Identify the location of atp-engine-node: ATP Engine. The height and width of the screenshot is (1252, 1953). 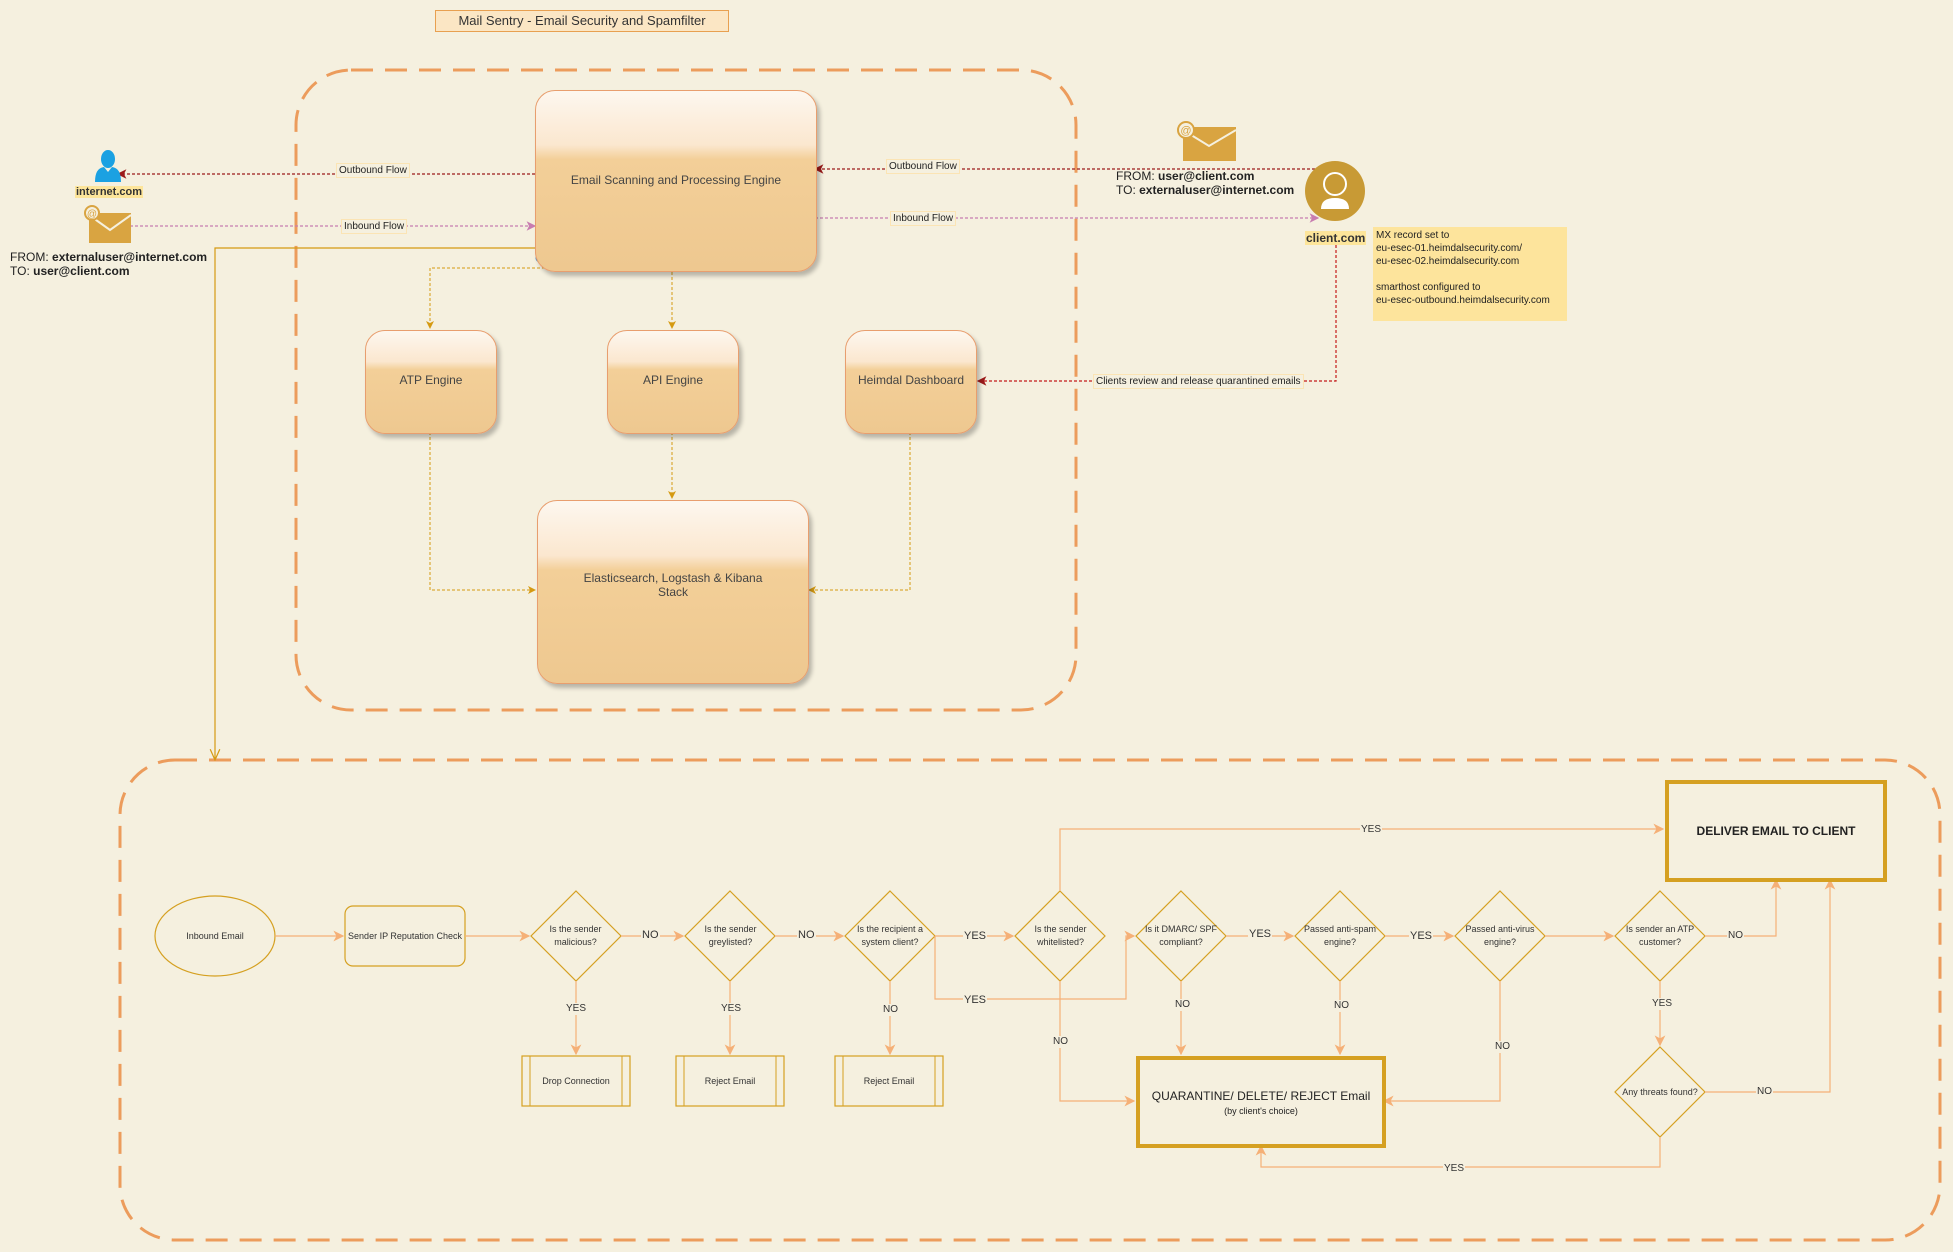
(431, 382).